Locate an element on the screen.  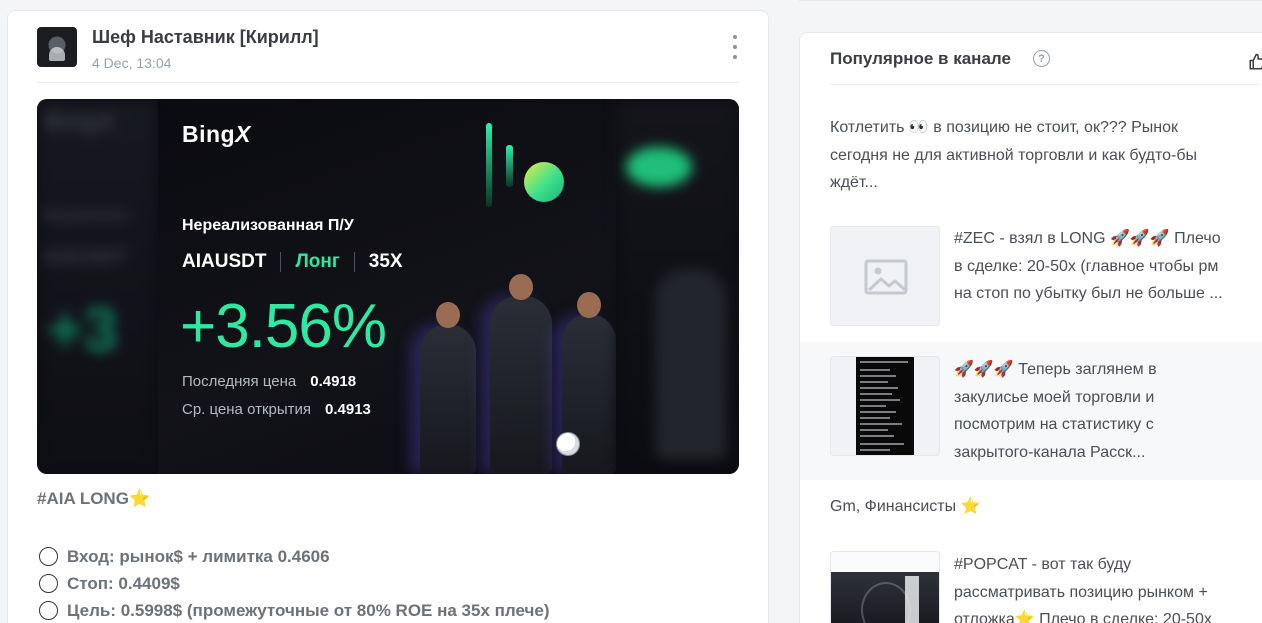
post-hashtag: #AIA LONG⭐ is located at coordinates (93, 499).